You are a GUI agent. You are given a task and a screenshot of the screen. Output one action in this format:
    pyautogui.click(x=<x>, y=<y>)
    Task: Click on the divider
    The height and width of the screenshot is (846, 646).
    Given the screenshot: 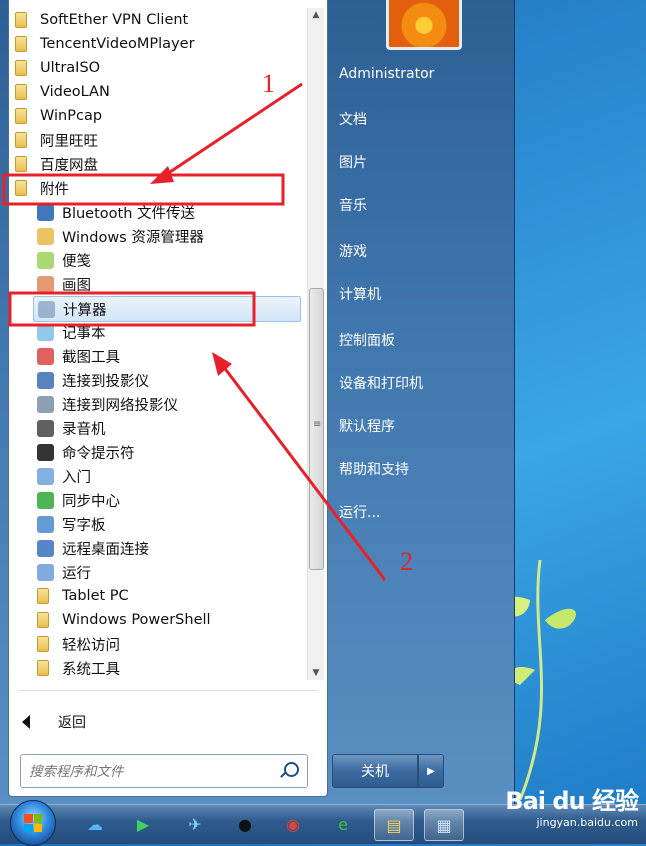 What is the action you would take?
    pyautogui.click(x=168, y=690)
    